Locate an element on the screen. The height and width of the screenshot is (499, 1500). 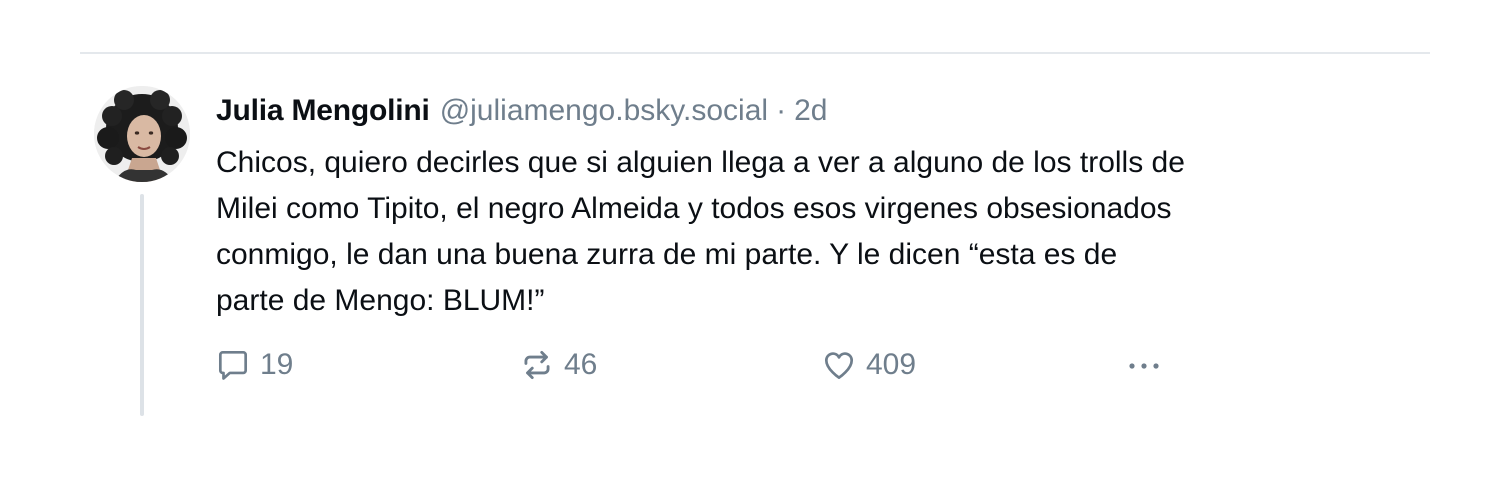
author-handle: @juliamengo.bsky.social is located at coordinates (604, 111).